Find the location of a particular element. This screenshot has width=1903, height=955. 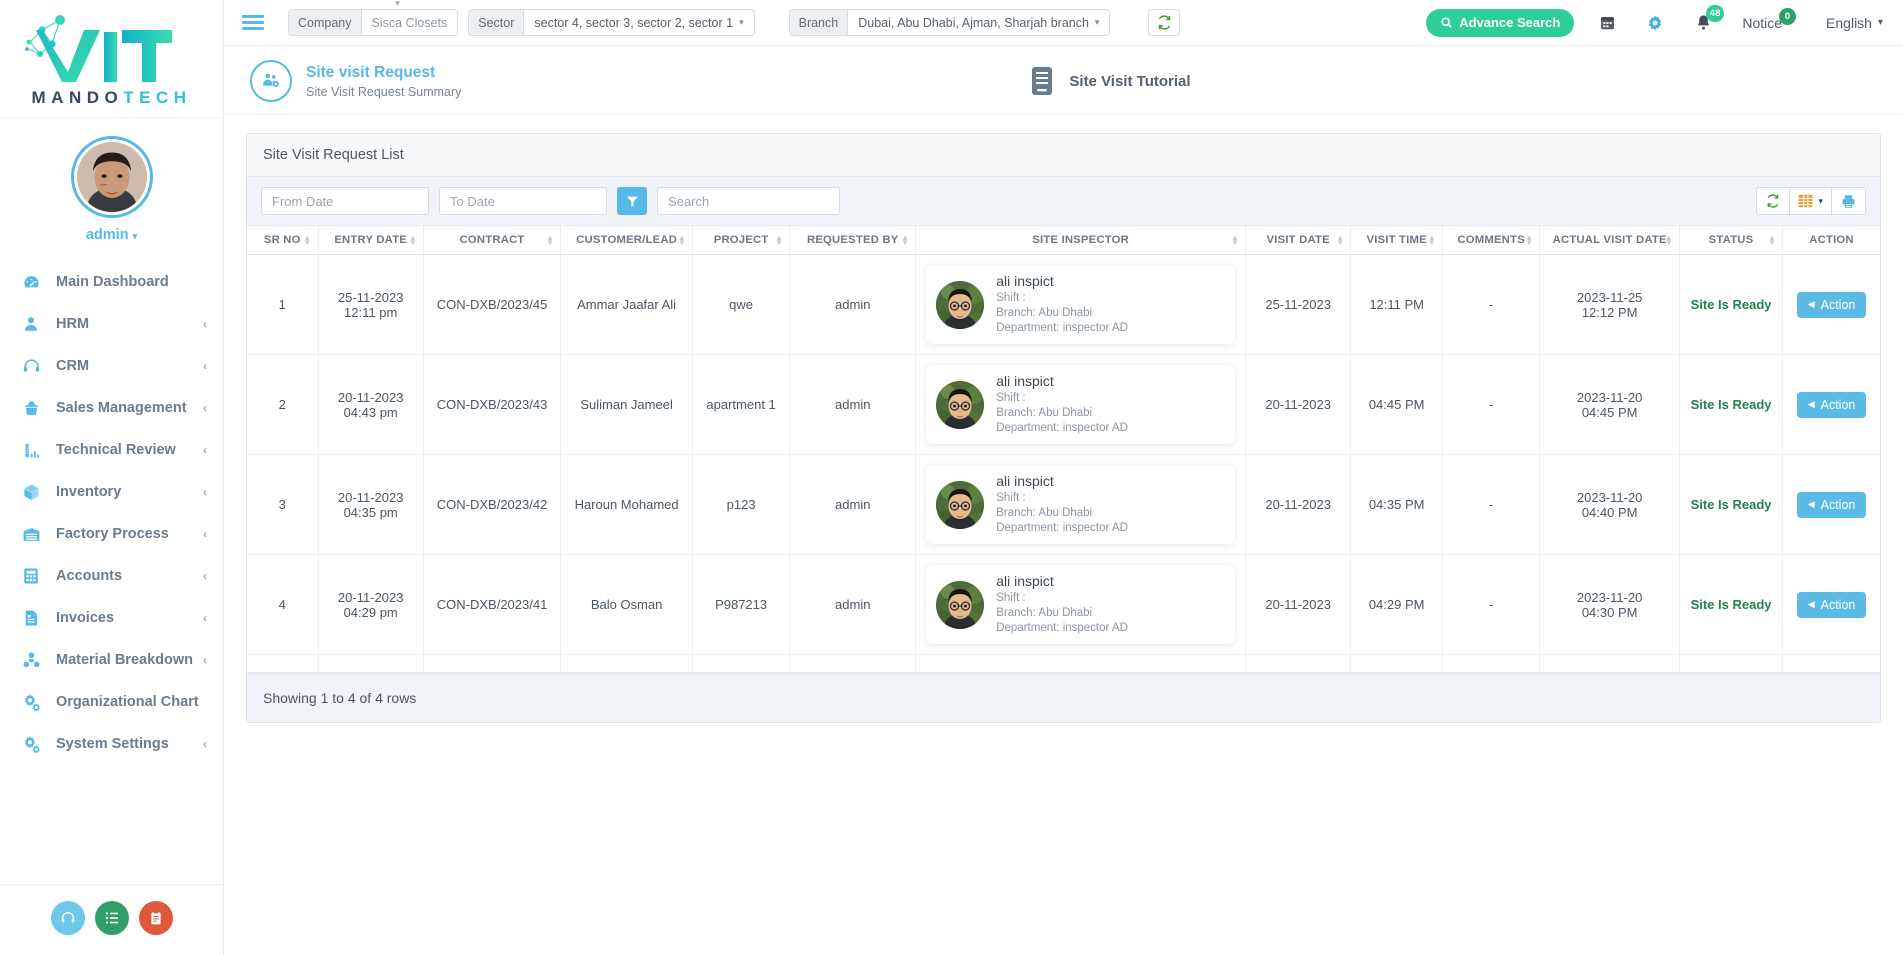

col-visit-time: VISIT TIME ▲ ▼ is located at coordinates (1396, 240).